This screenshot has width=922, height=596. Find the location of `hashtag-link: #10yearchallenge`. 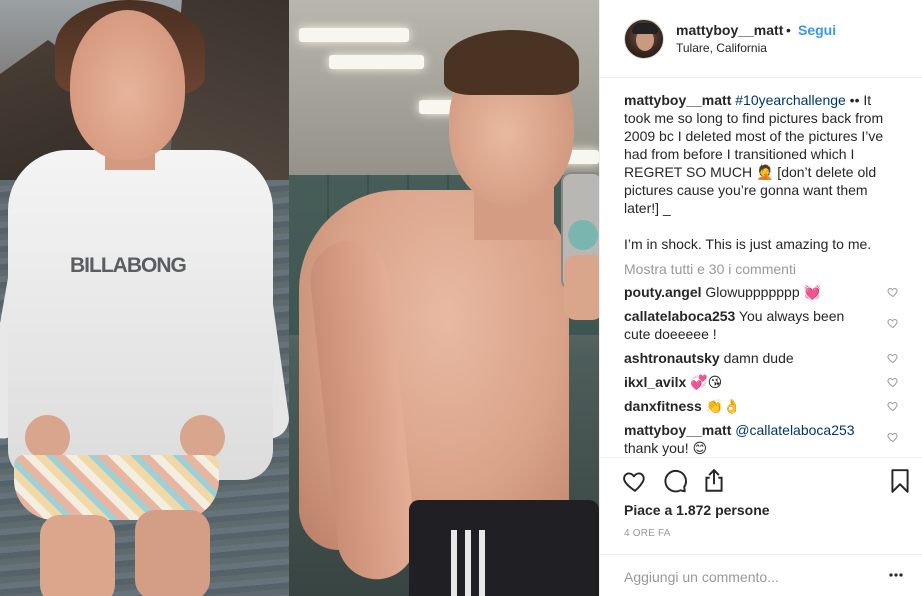

hashtag-link: #10yearchallenge is located at coordinates (790, 100).